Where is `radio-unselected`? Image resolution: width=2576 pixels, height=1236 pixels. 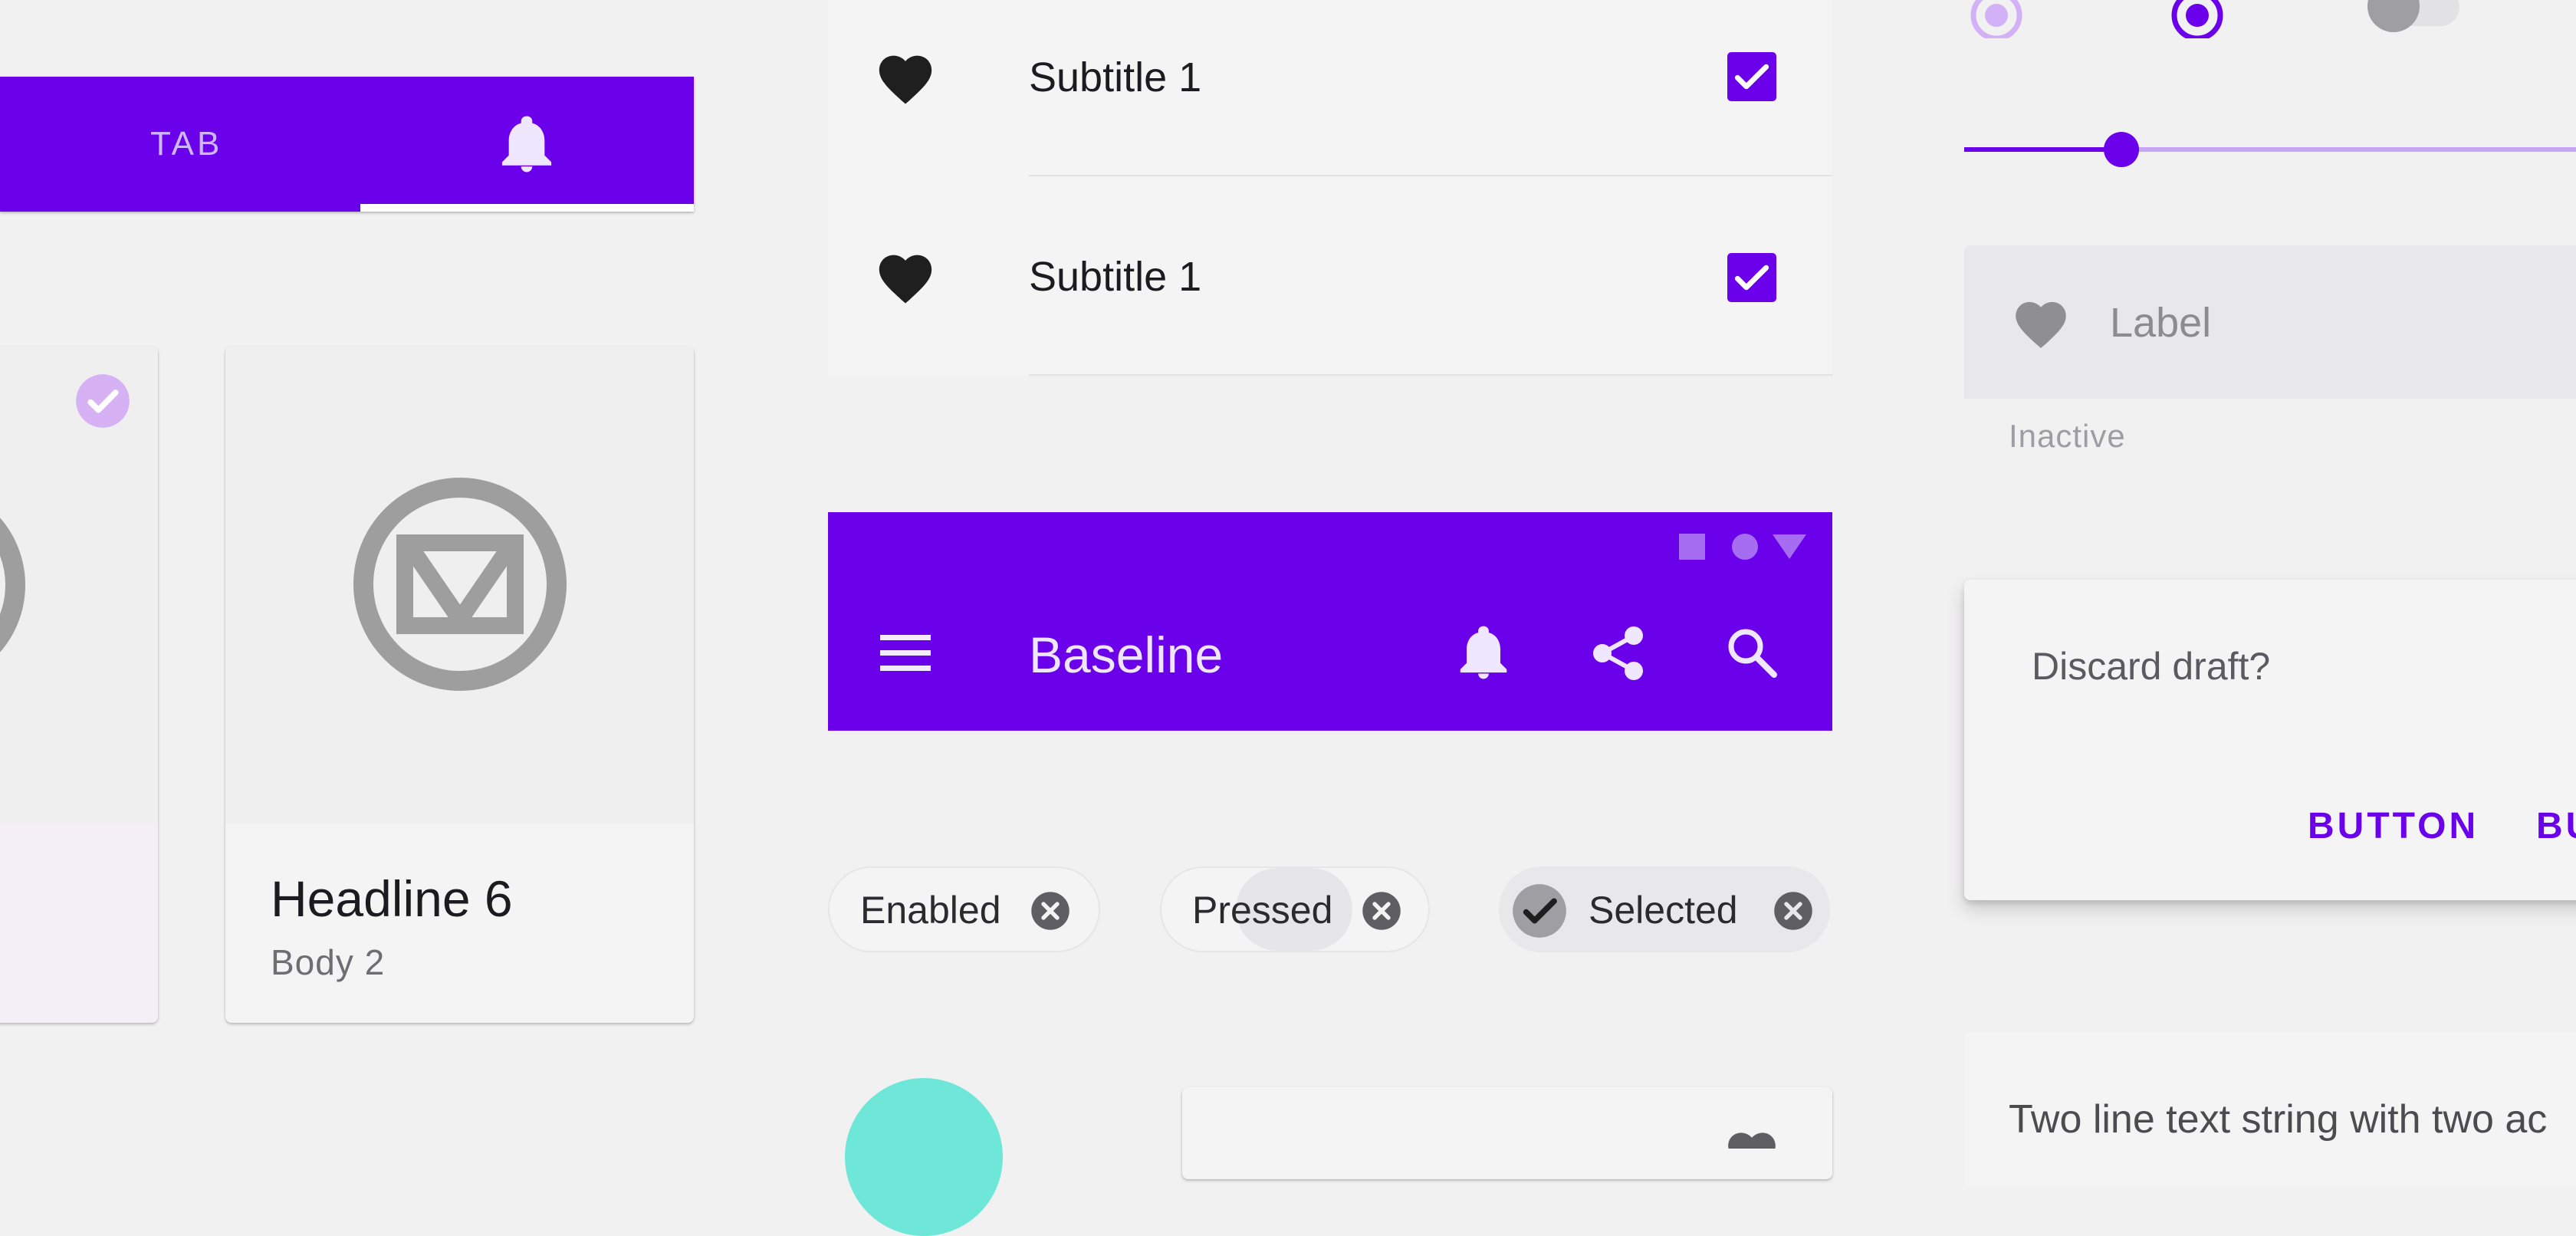
radio-unselected is located at coordinates (1996, 19).